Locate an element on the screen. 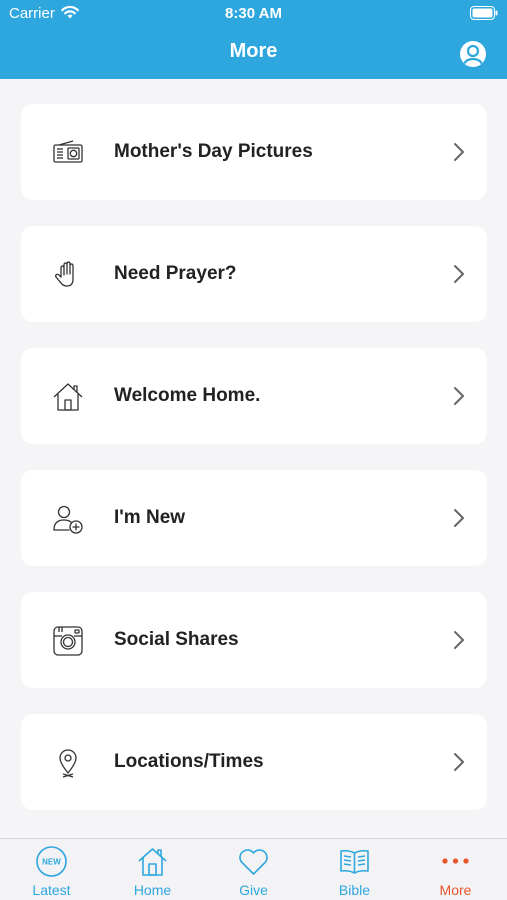 The image size is (507, 900). status-time: 8:30 AM is located at coordinates (253, 13).